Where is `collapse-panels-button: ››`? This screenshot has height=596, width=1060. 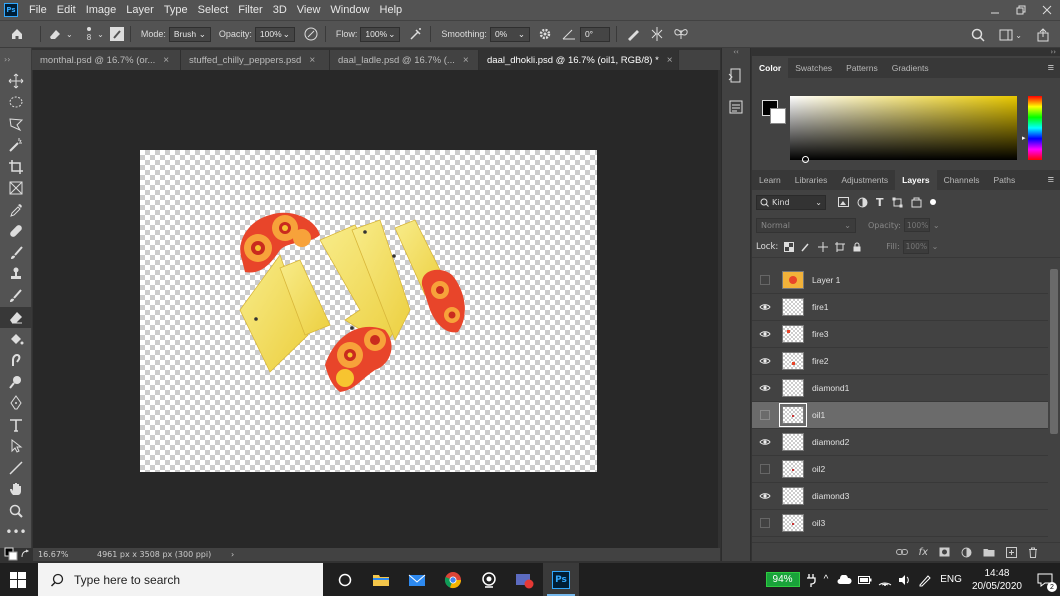
collapse-panels-button: ›› is located at coordinates (906, 52).